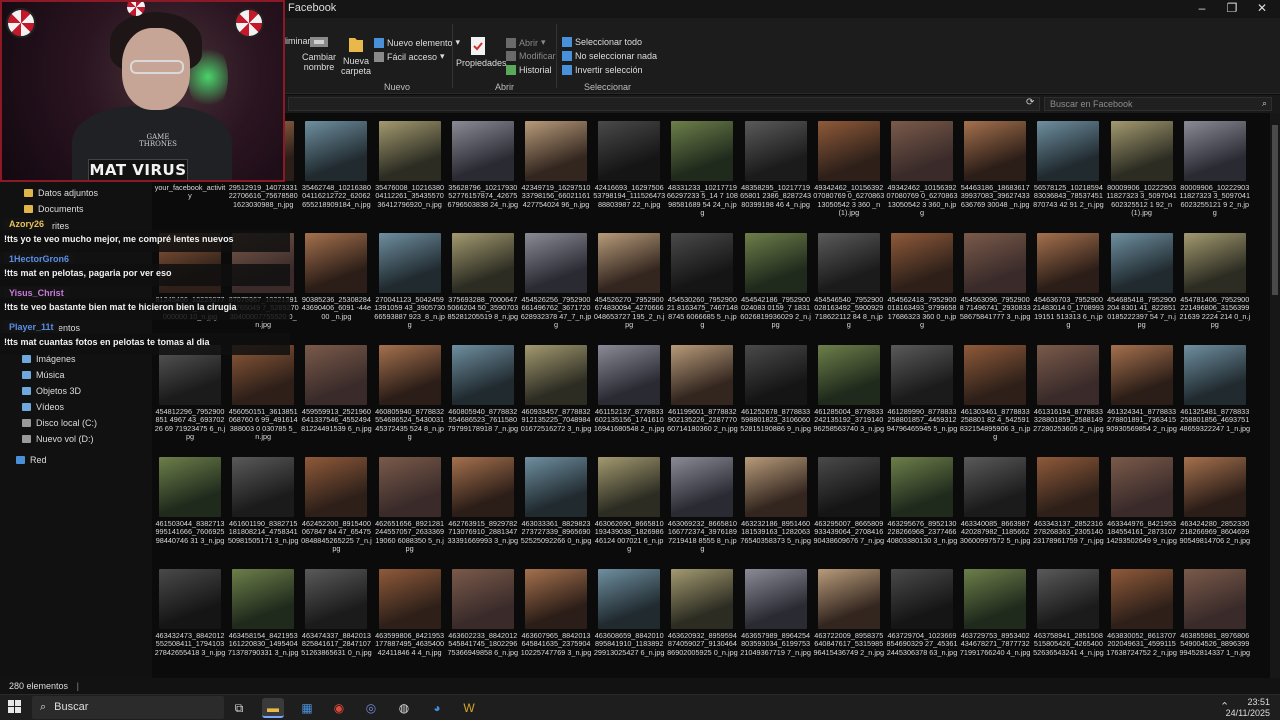 This screenshot has width=1280, height=720. I want to click on properties-button: Propiedades, so click(481, 52).